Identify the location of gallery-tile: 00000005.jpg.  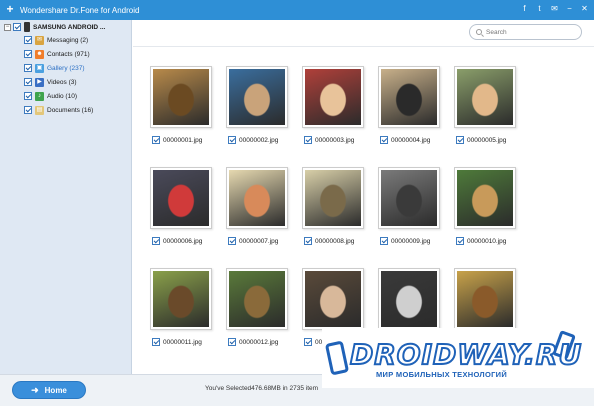
(485, 108).